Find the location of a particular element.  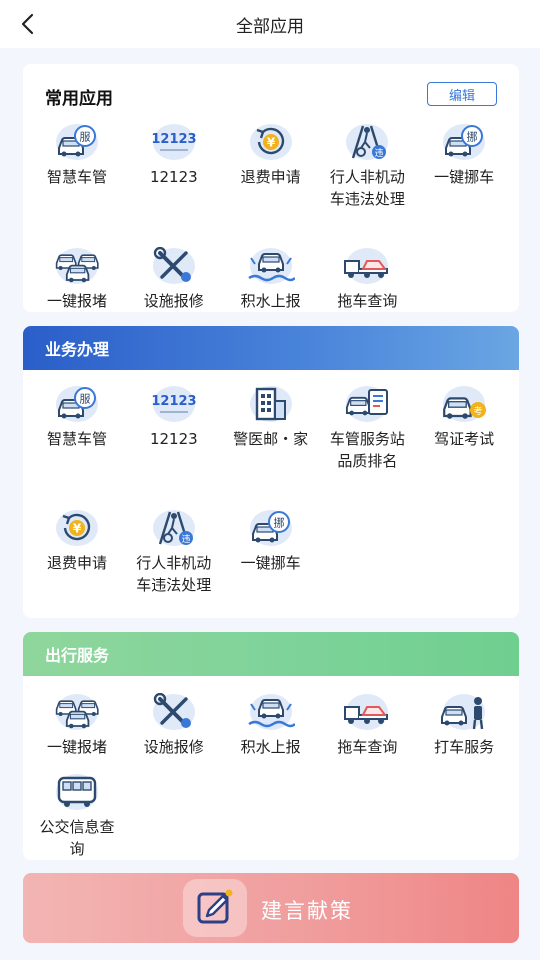

pen-edit-icon is located at coordinates (215, 908).